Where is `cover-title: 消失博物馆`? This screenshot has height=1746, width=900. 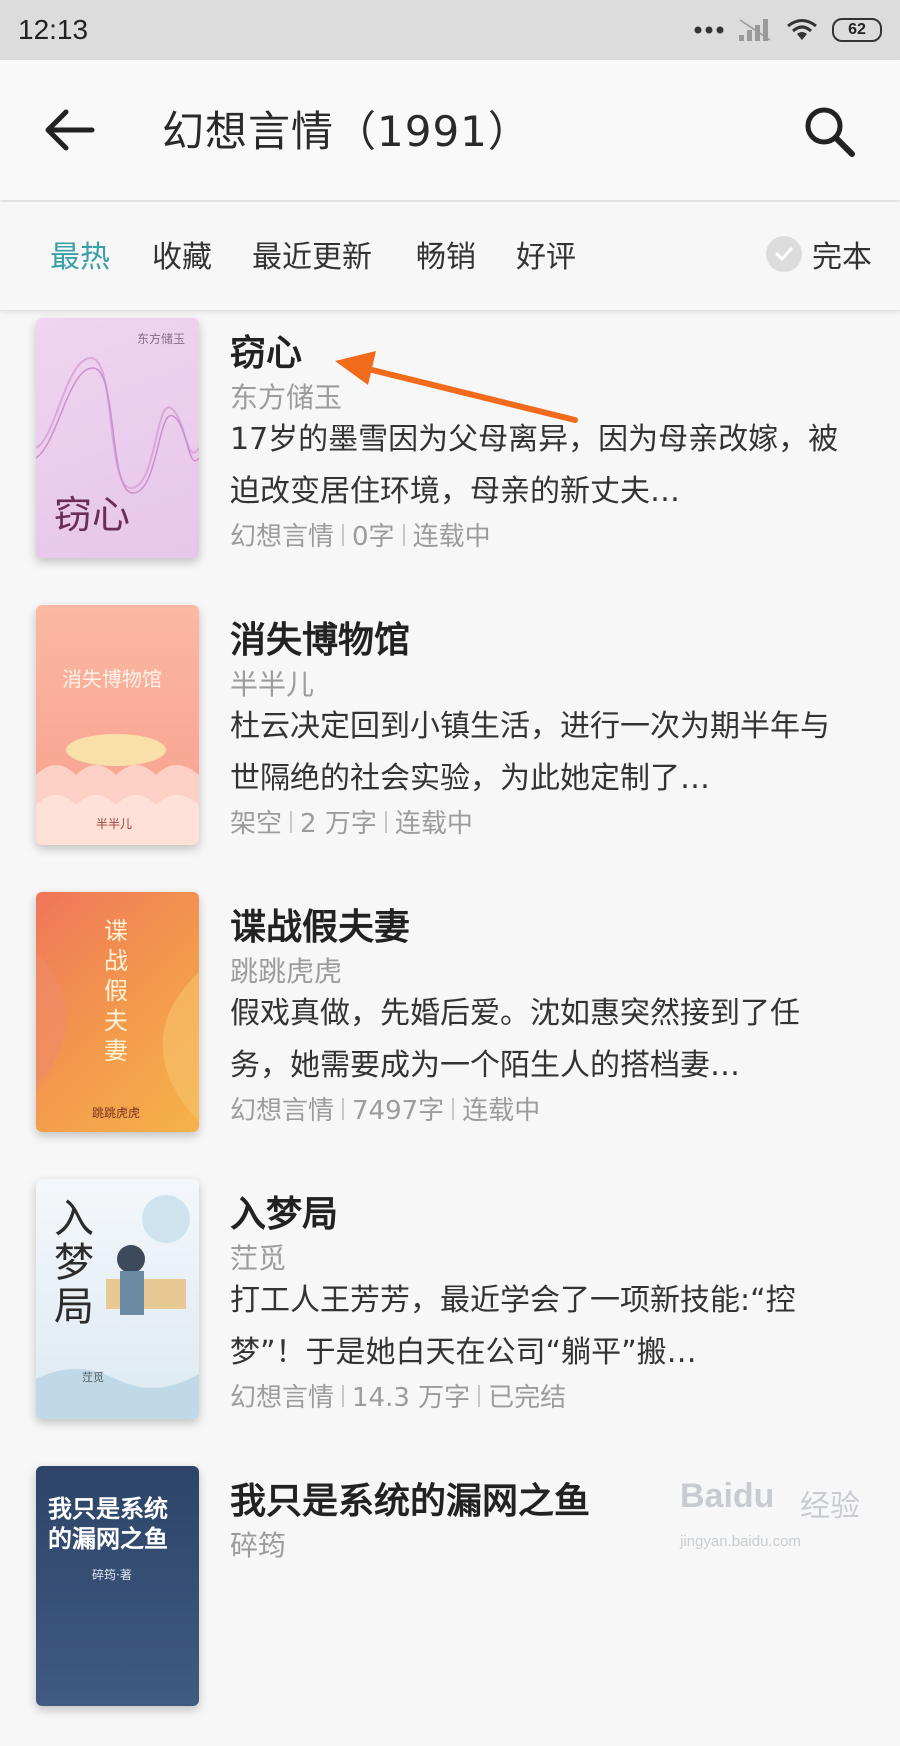
cover-title: 消失博物馆 is located at coordinates (112, 679).